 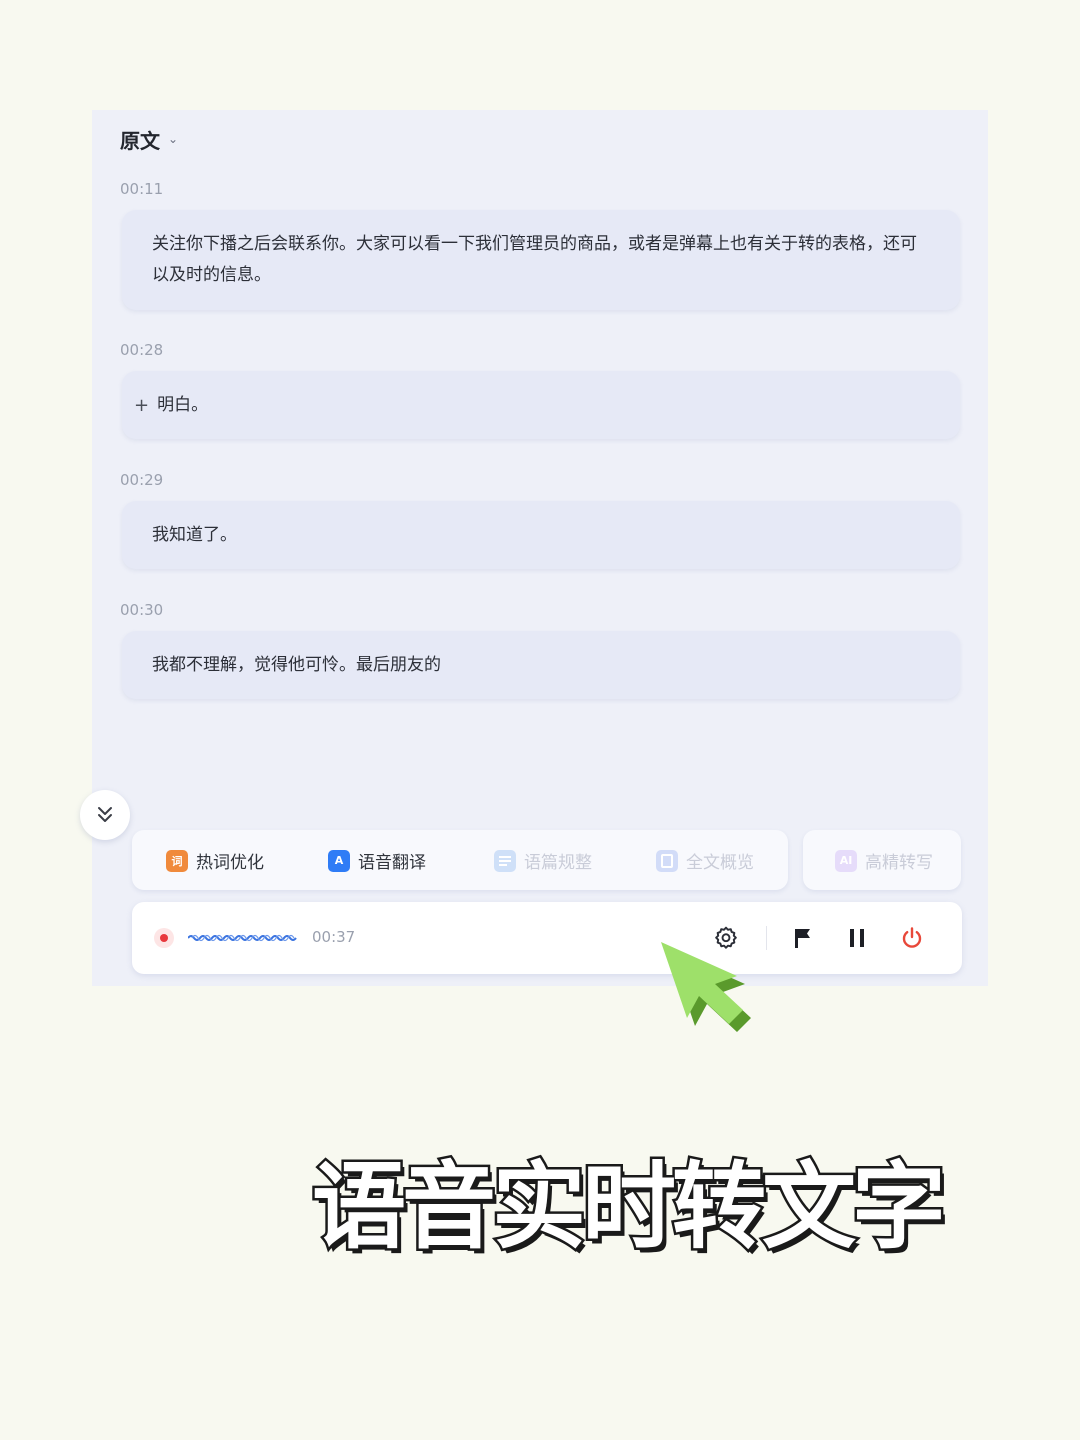 I want to click on voice-translate-button: A 语音翻译, so click(x=377, y=860).